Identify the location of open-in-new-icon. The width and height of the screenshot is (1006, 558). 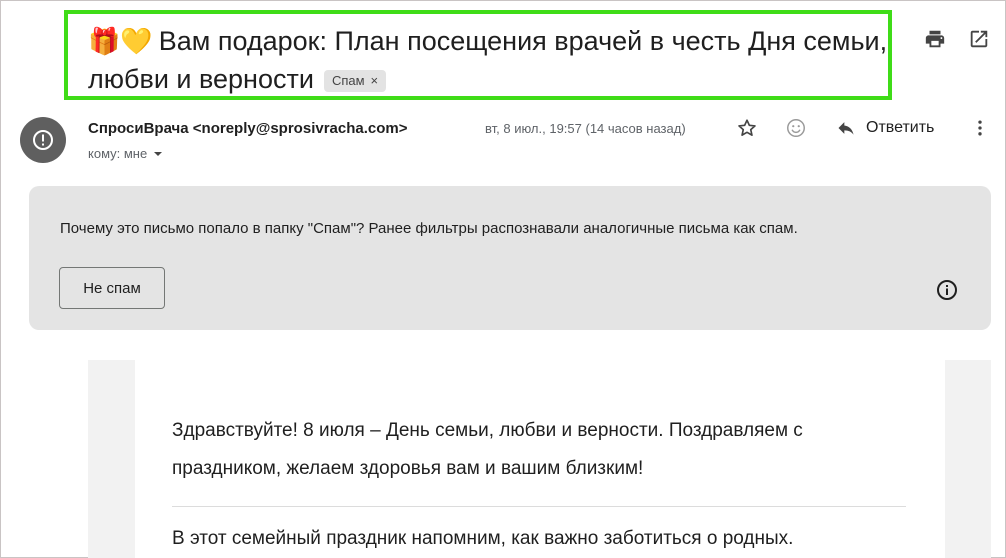
(979, 39).